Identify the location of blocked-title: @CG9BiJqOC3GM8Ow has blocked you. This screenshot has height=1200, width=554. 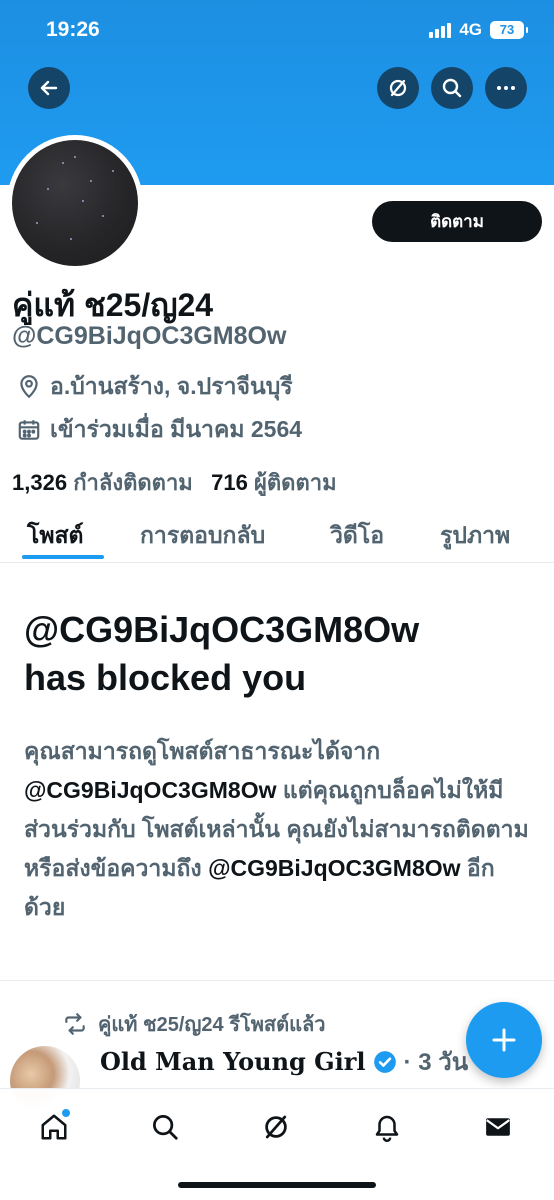
(279, 654).